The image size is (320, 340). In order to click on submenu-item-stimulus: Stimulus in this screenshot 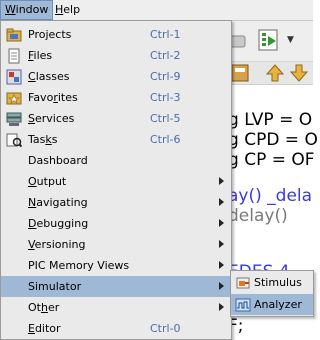, I will do `click(272, 282)`.